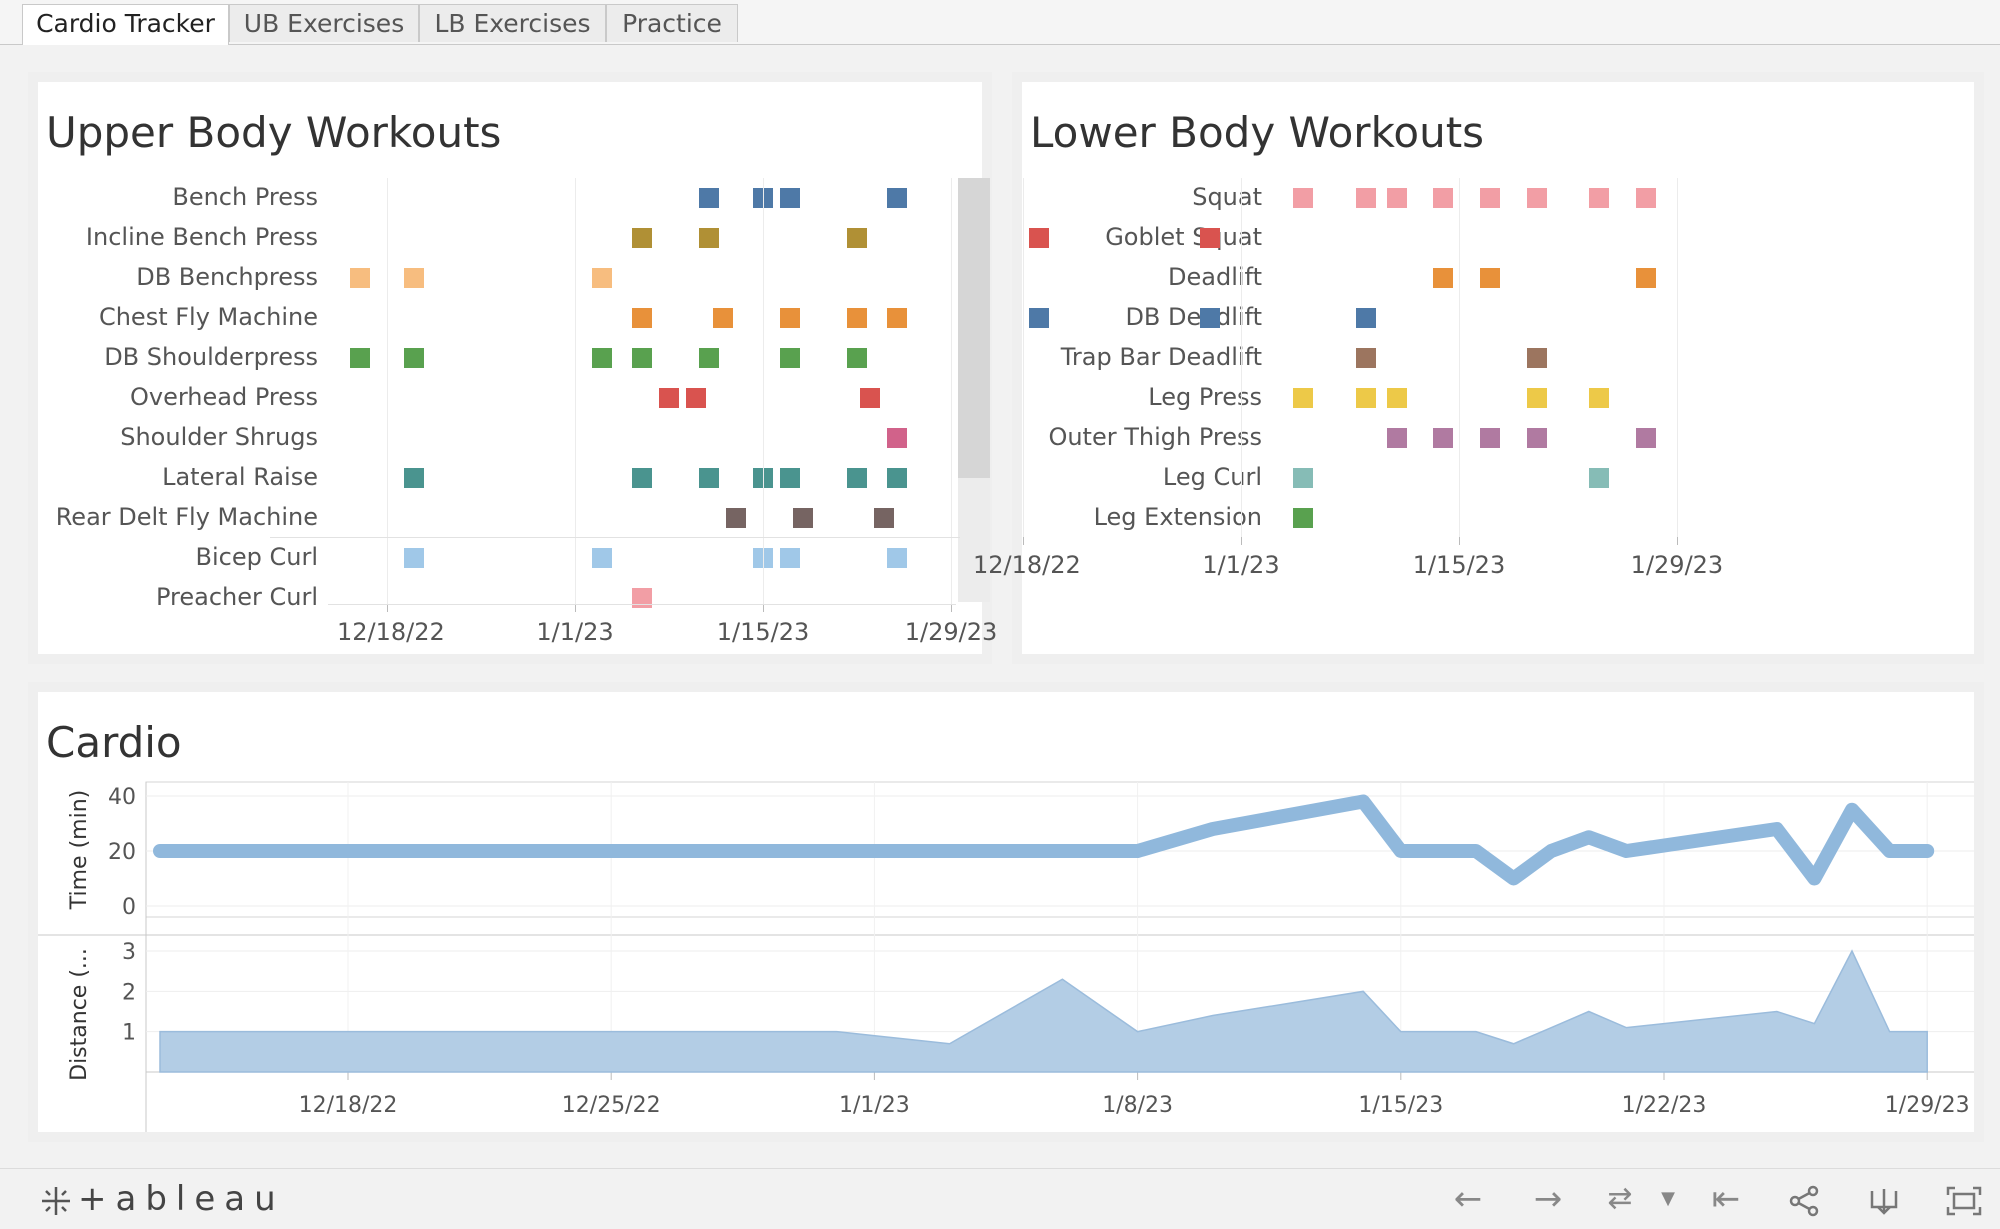 This screenshot has width=2000, height=1229. What do you see at coordinates (897, 438) in the screenshot?
I see `workout-mark-shoulder-shrugs` at bounding box center [897, 438].